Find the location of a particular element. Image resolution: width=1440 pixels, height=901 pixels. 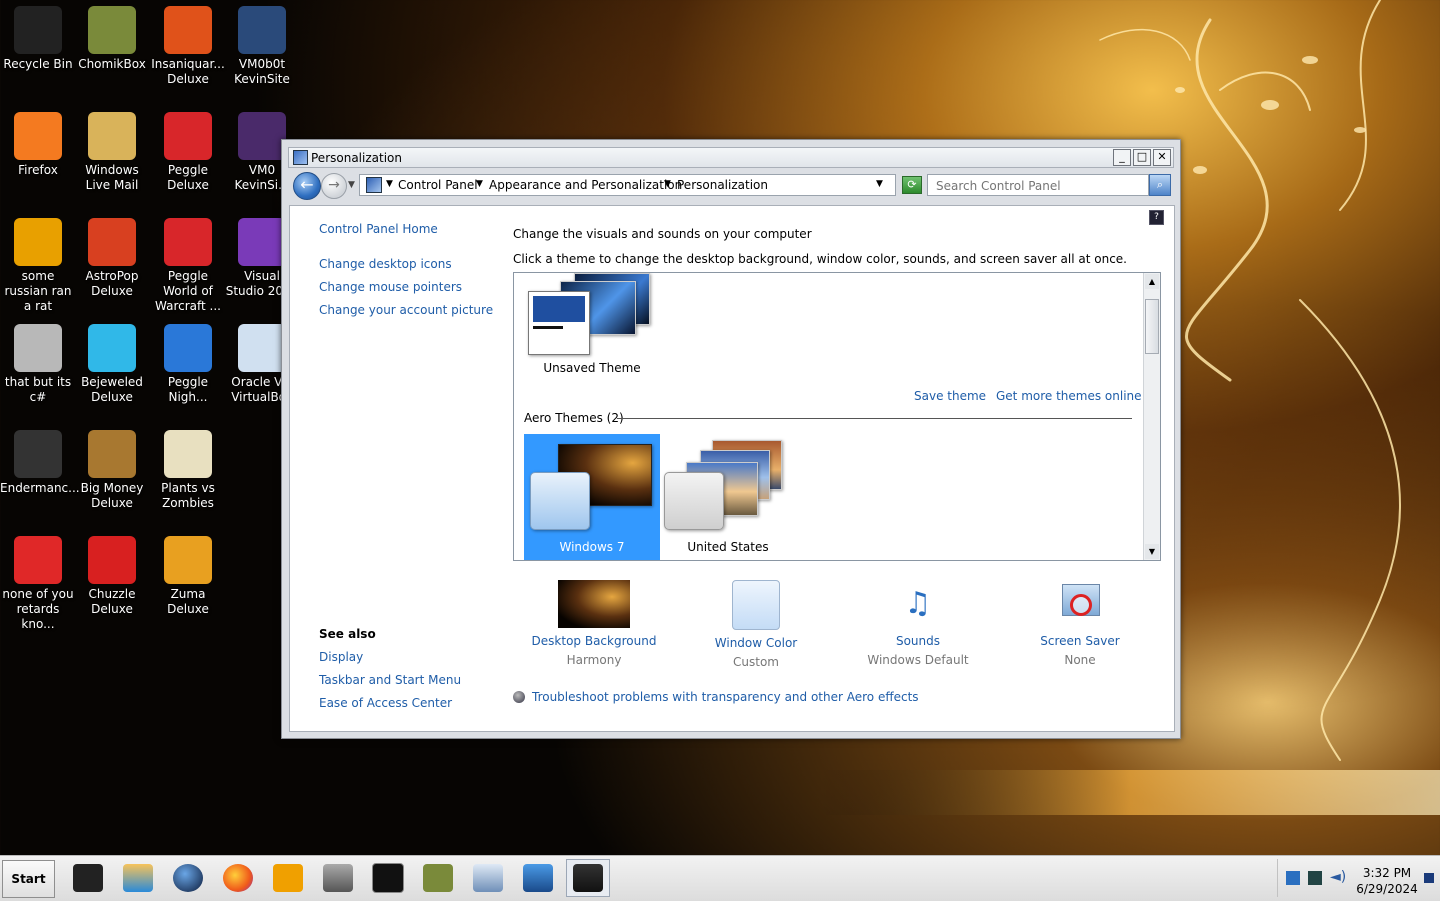

desktop-icon: that but its c# is located at coordinates (38, 361).